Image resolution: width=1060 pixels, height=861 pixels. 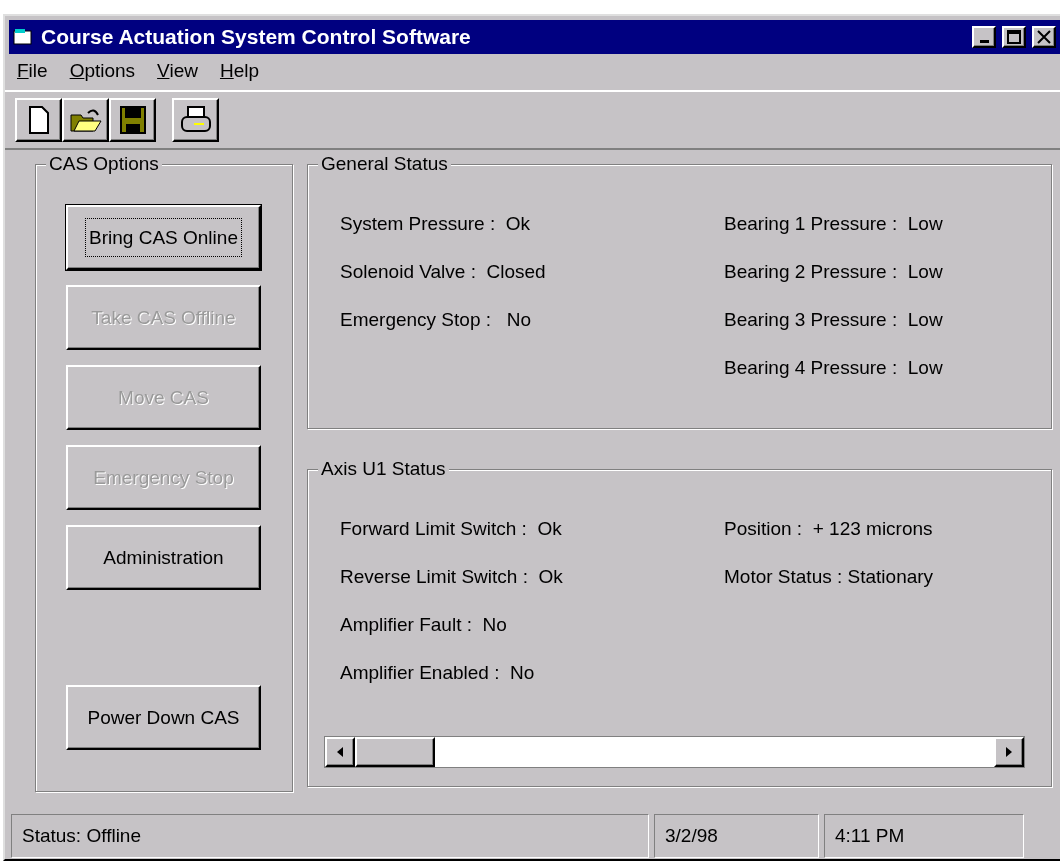 What do you see at coordinates (834, 224) in the screenshot?
I see `status-text: Bearing 1 Pressure : Low` at bounding box center [834, 224].